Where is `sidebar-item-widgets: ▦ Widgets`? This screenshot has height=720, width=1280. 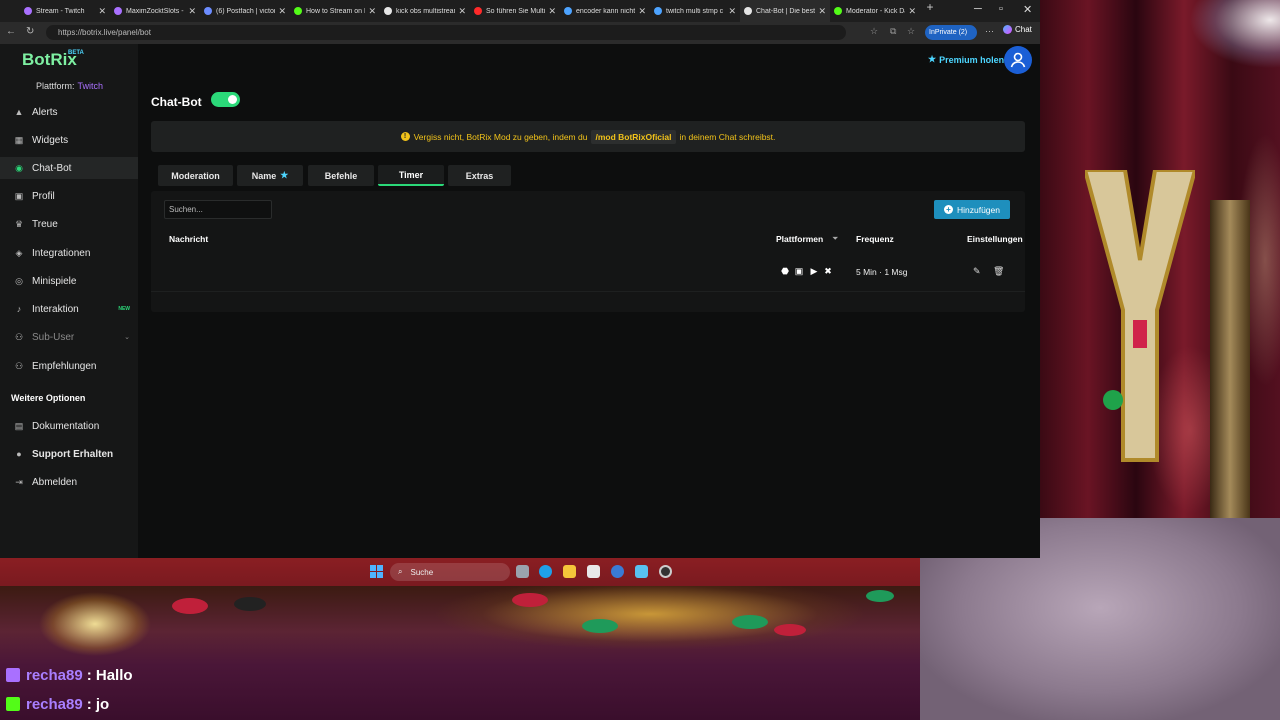
sidebar-item-widgets: ▦ Widgets is located at coordinates (69, 140).